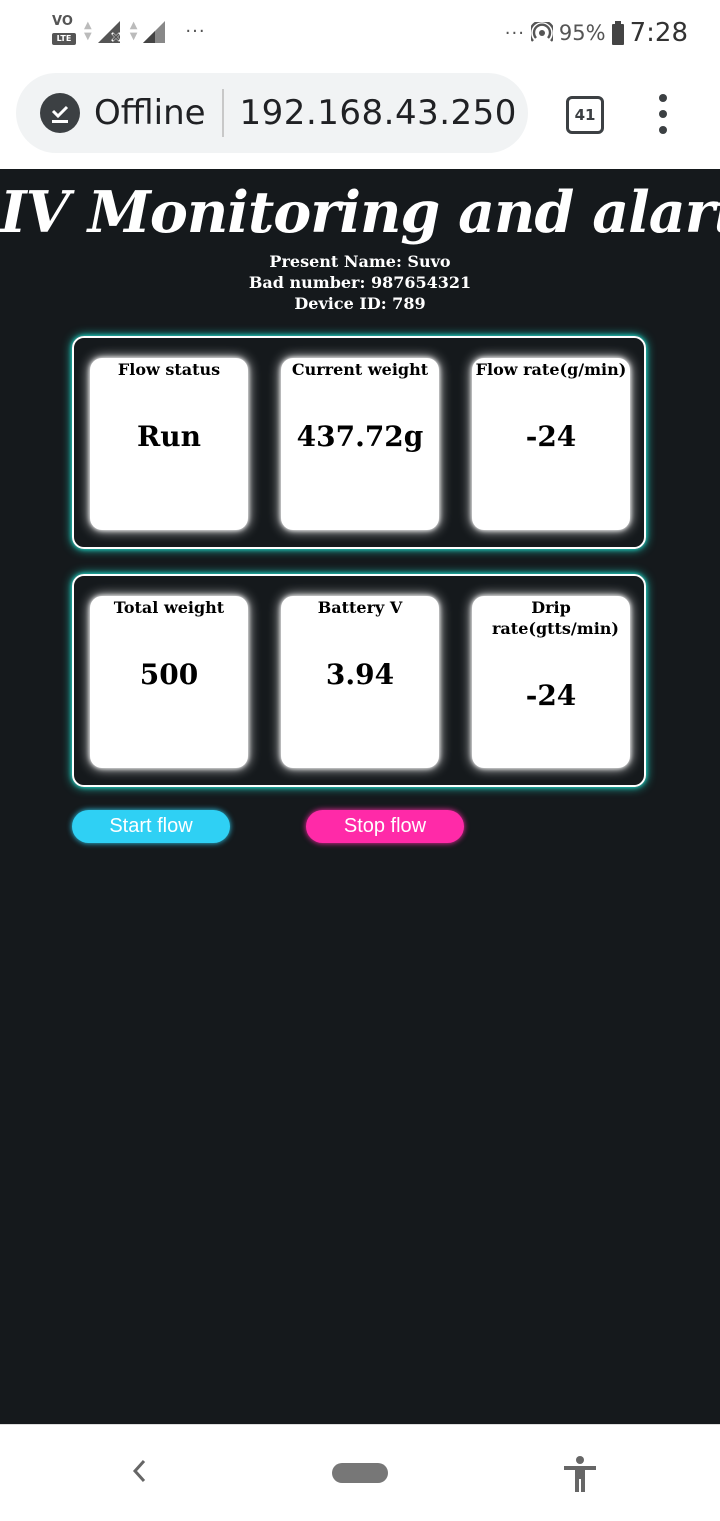  Describe the element at coordinates (551, 369) in the screenshot. I see `card-label: Flow rate(g/min)` at that location.